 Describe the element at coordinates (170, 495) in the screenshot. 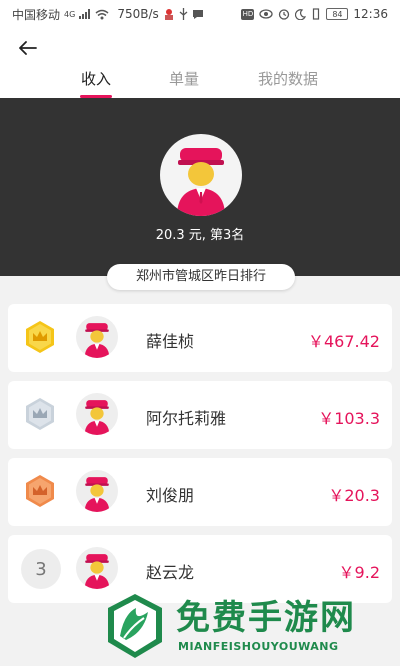

I see `rider-name: 刘俊朋` at that location.